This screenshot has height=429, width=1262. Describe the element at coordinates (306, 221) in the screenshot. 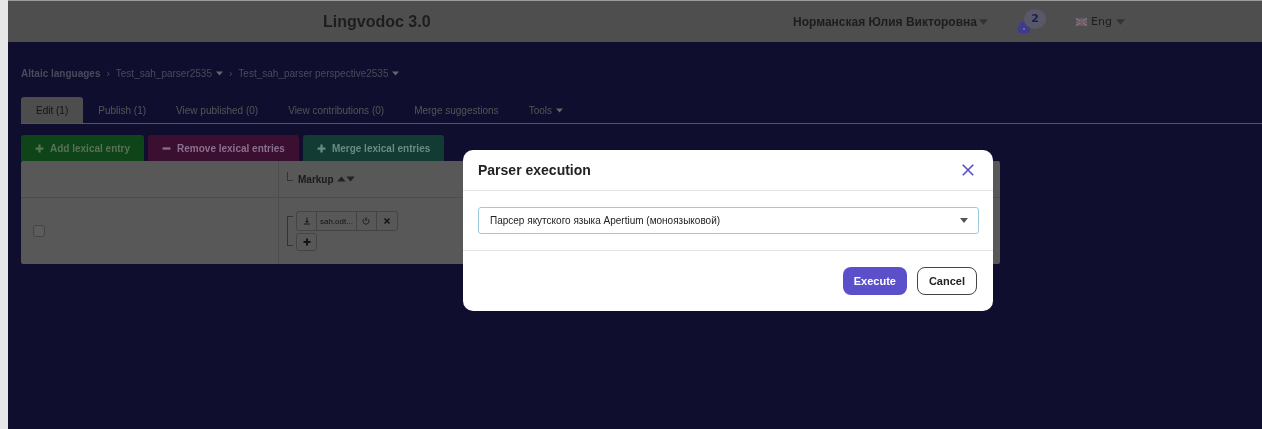

I see `download-icon` at that location.